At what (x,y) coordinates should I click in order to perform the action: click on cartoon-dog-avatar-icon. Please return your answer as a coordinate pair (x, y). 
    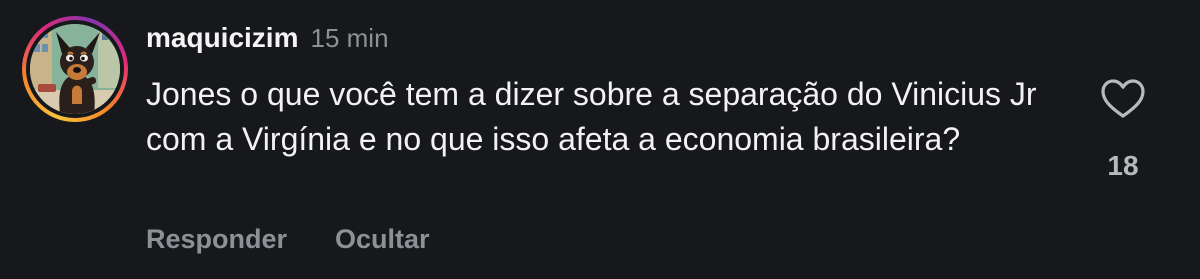
    Looking at the image, I should click on (75, 69).